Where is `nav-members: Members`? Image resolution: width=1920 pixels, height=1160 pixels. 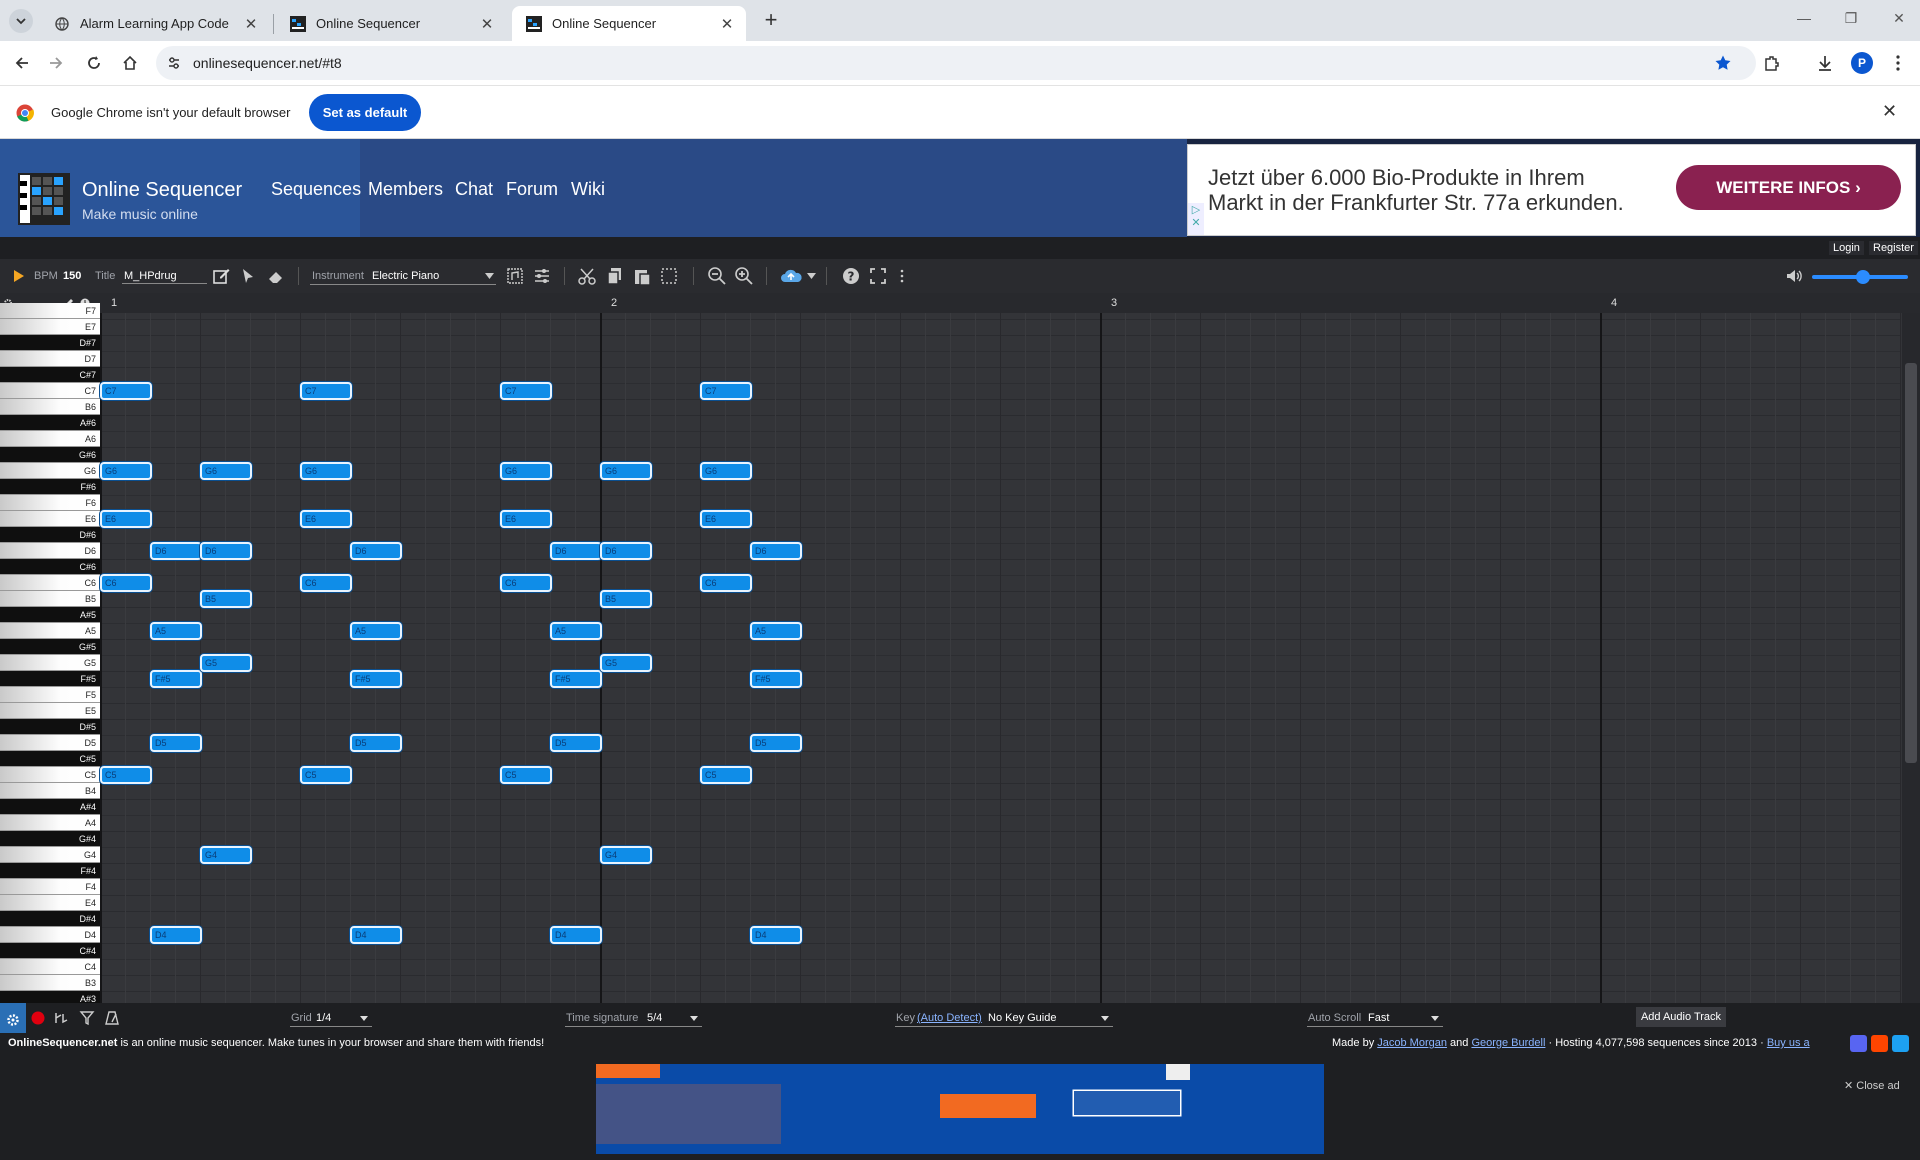 nav-members: Members is located at coordinates (405, 189).